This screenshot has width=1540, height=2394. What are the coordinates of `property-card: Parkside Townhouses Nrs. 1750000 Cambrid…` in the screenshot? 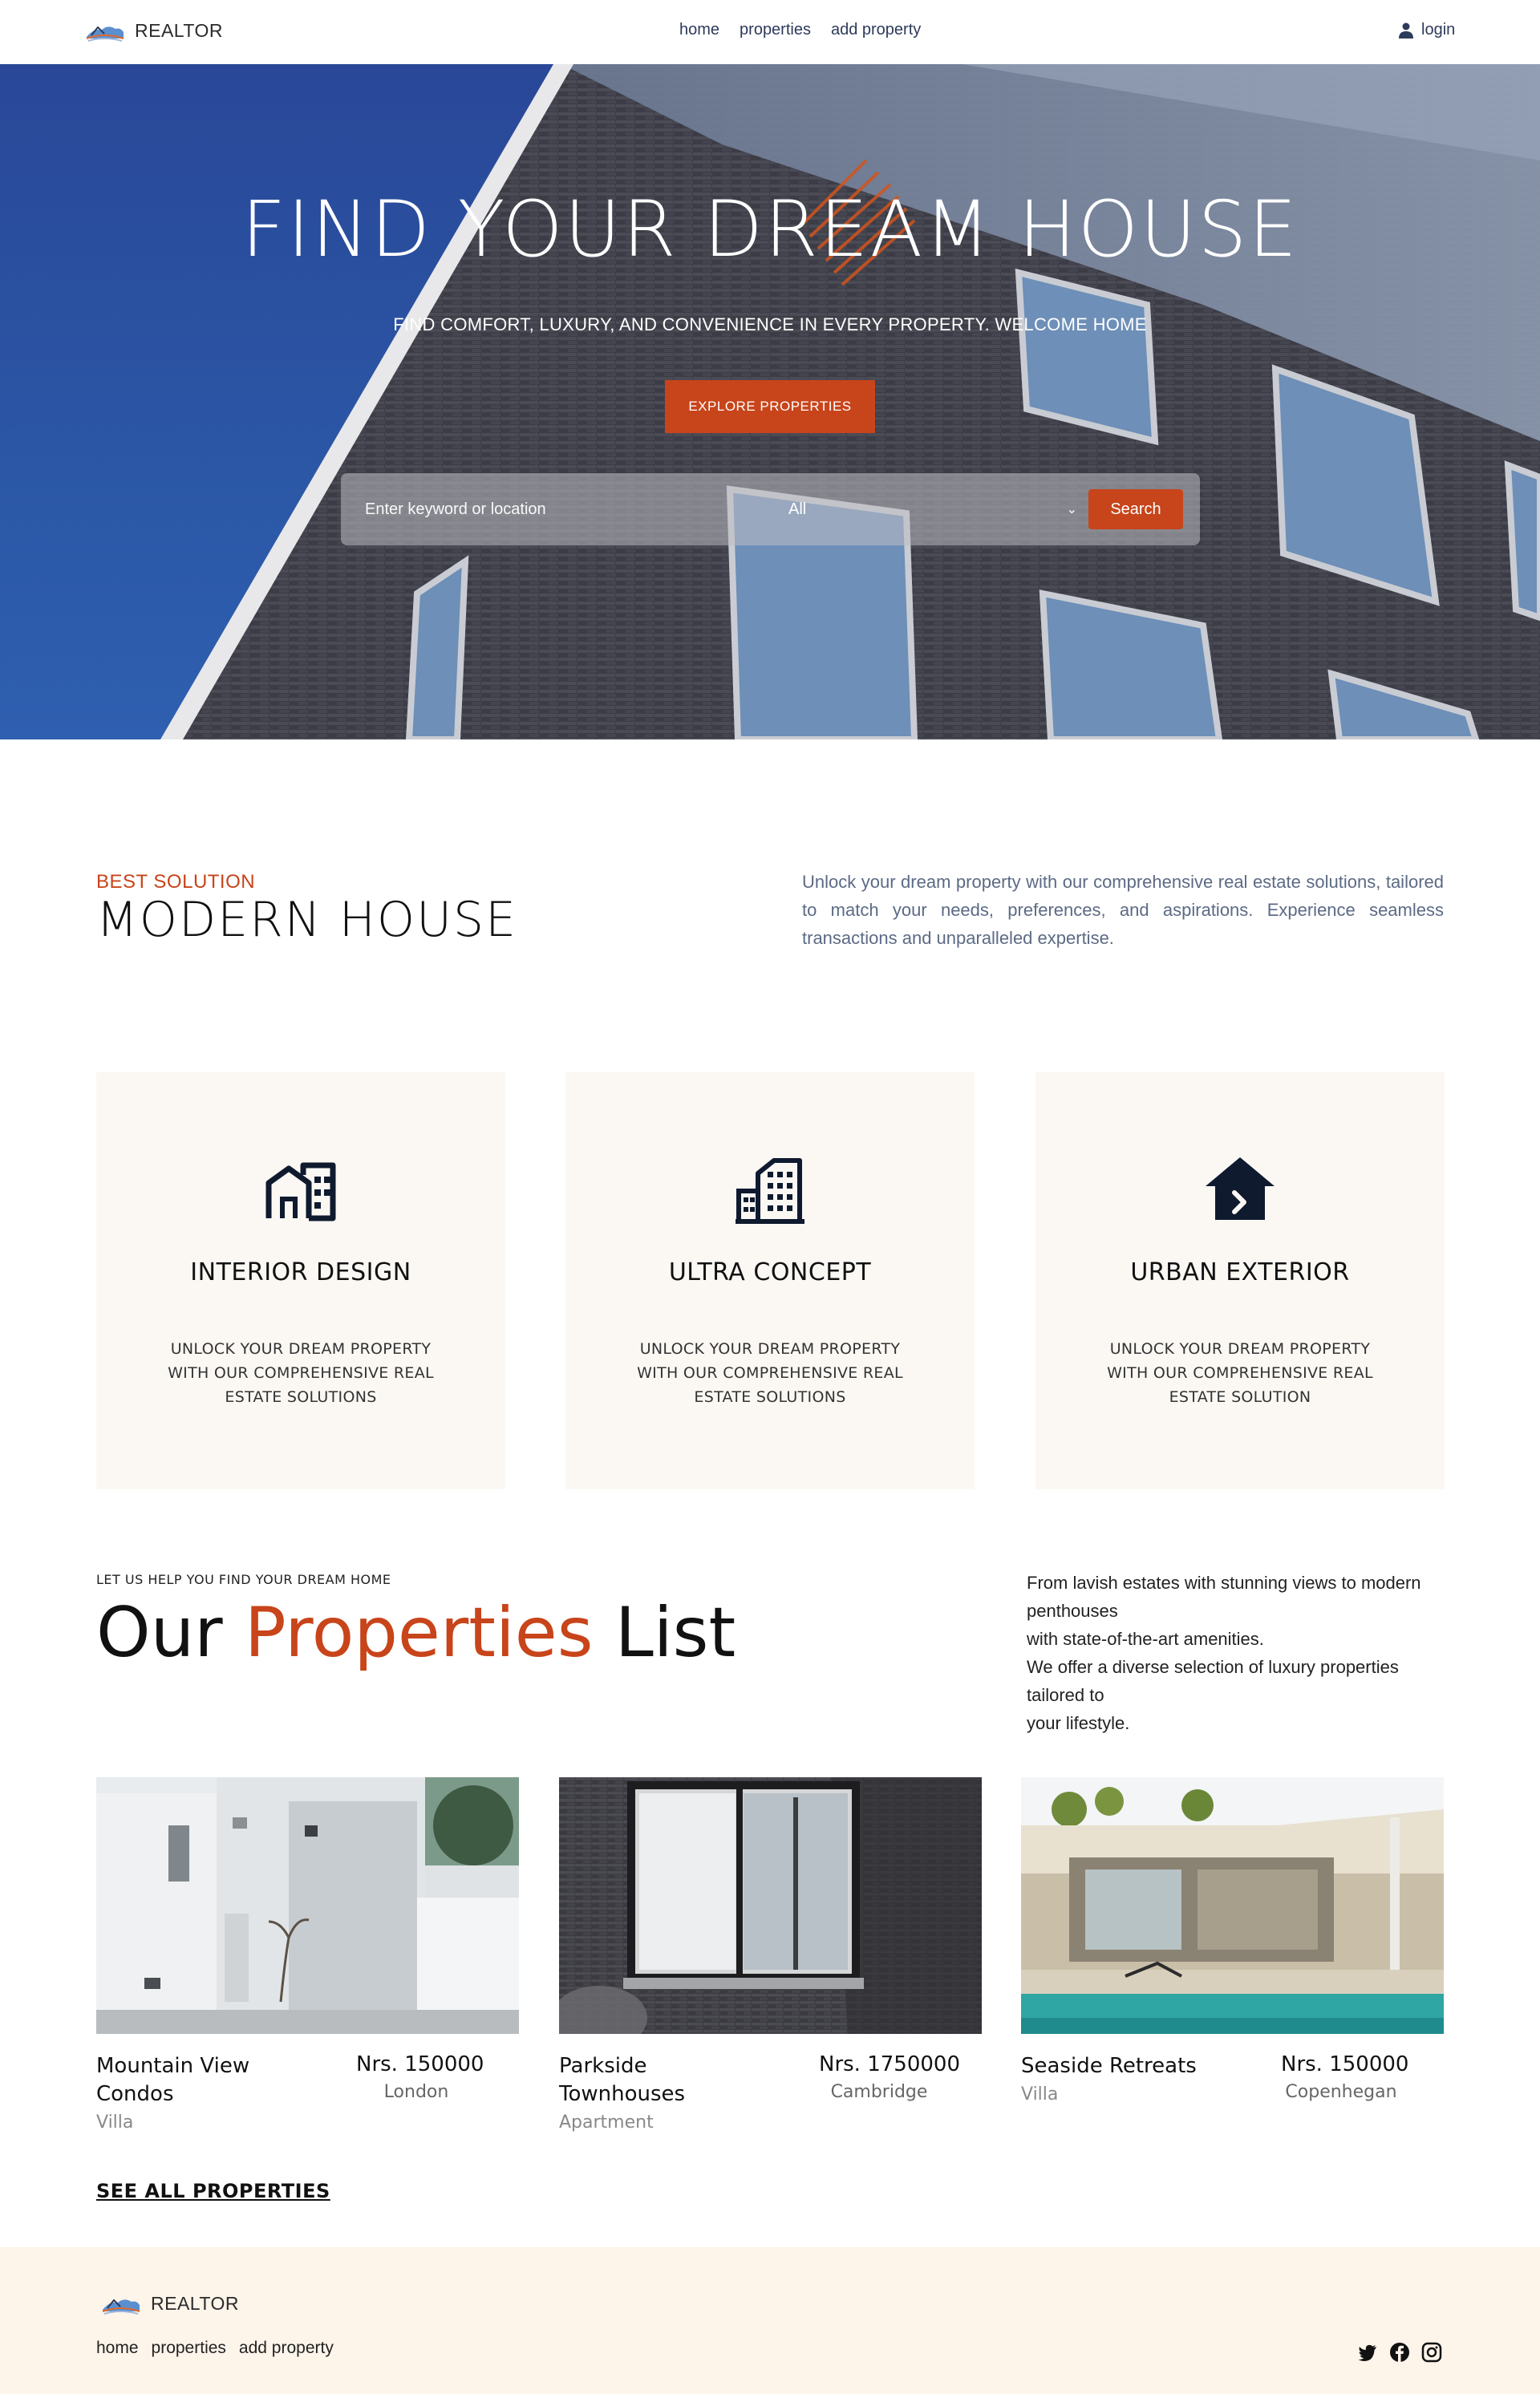 It's located at (771, 1955).